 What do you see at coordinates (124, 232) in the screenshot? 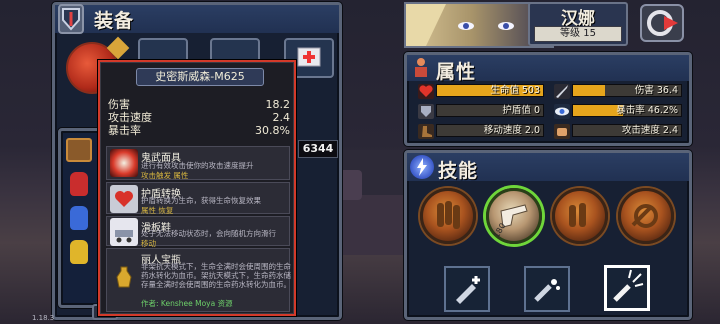
I see `skate-shoe-icon` at bounding box center [124, 232].